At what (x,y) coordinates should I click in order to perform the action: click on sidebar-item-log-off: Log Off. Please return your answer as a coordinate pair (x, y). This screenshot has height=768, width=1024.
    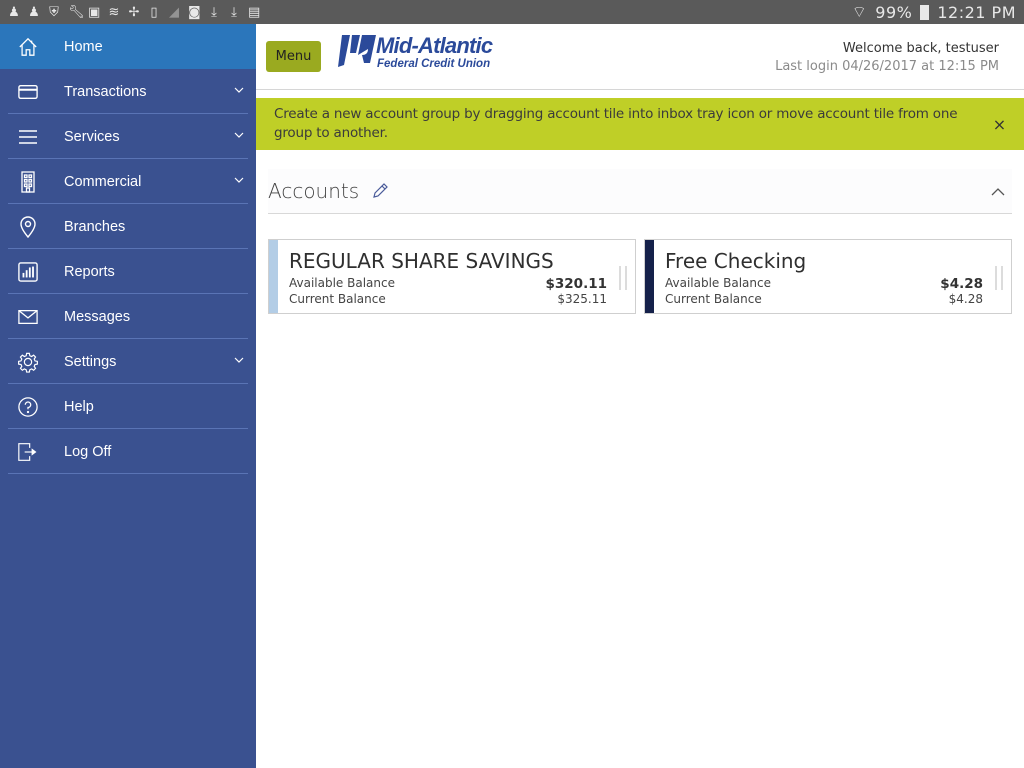
    Looking at the image, I should click on (128, 451).